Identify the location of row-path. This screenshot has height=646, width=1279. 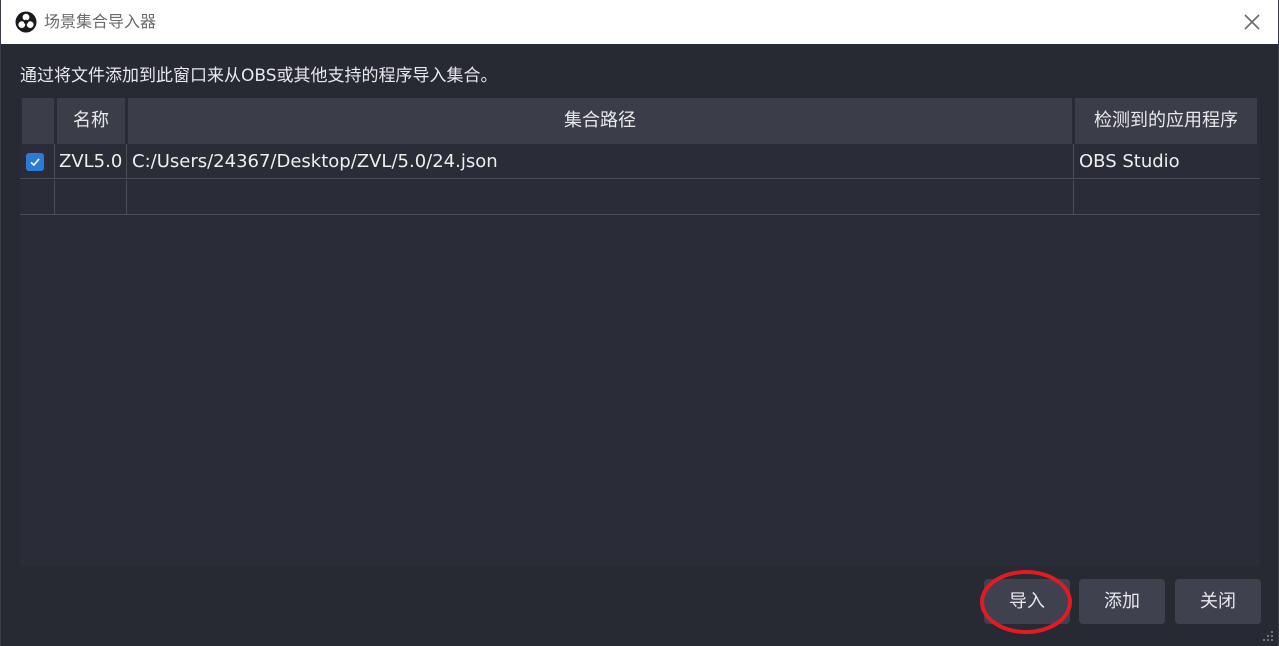
(600, 197).